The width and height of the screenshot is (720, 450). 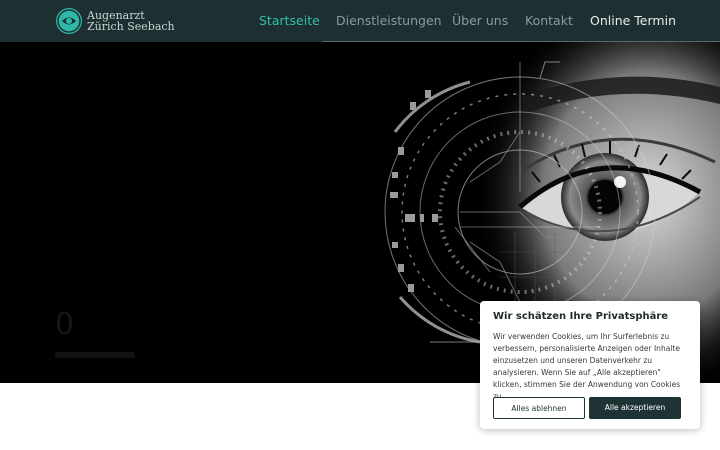 I want to click on hero-caption, so click(x=95, y=355).